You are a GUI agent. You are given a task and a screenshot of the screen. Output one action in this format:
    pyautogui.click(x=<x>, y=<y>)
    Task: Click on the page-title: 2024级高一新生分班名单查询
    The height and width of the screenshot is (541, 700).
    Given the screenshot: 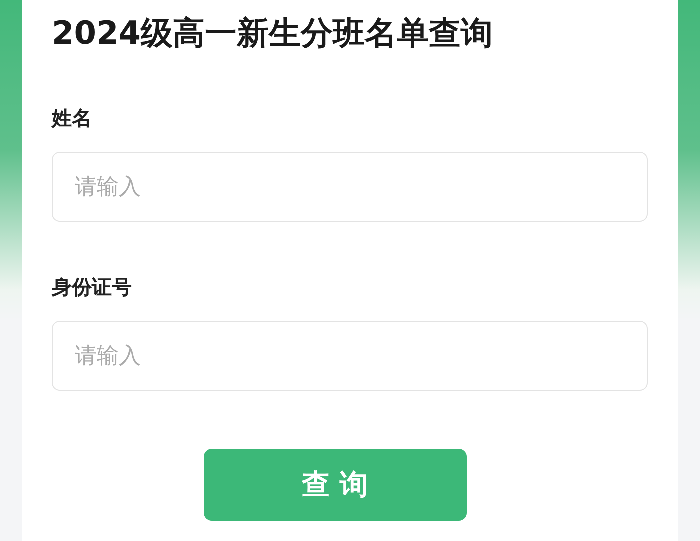 What is the action you would take?
    pyautogui.click(x=273, y=33)
    